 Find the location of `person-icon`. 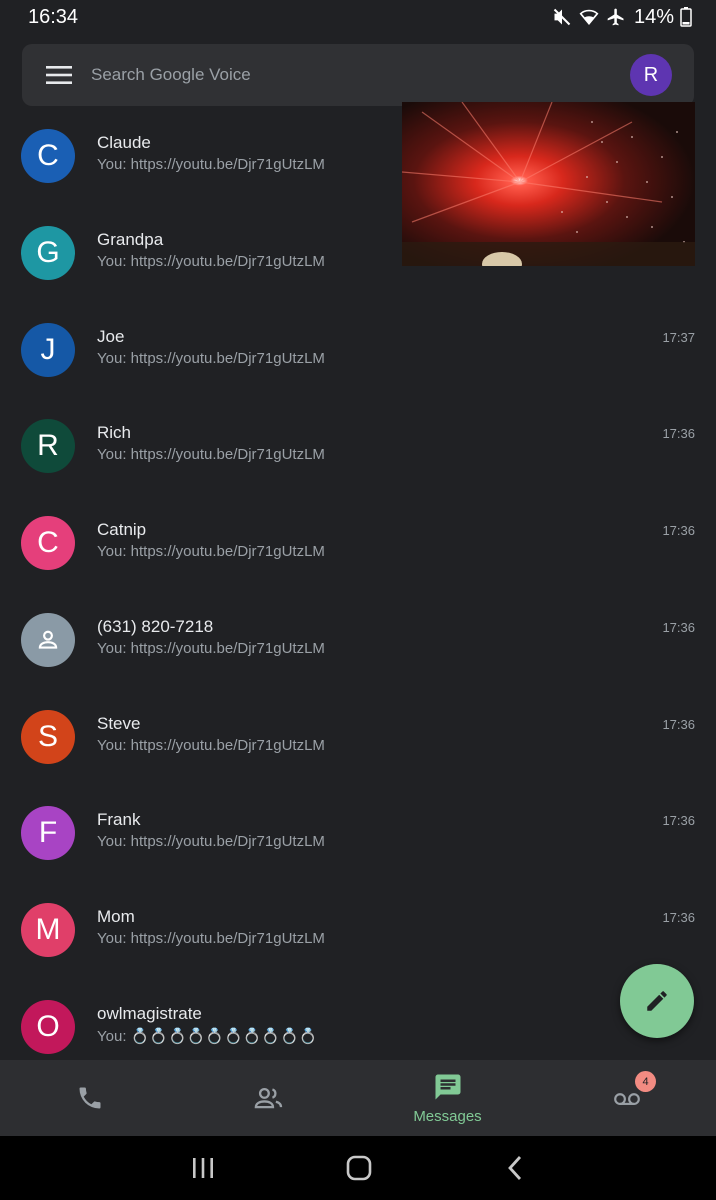

person-icon is located at coordinates (48, 639).